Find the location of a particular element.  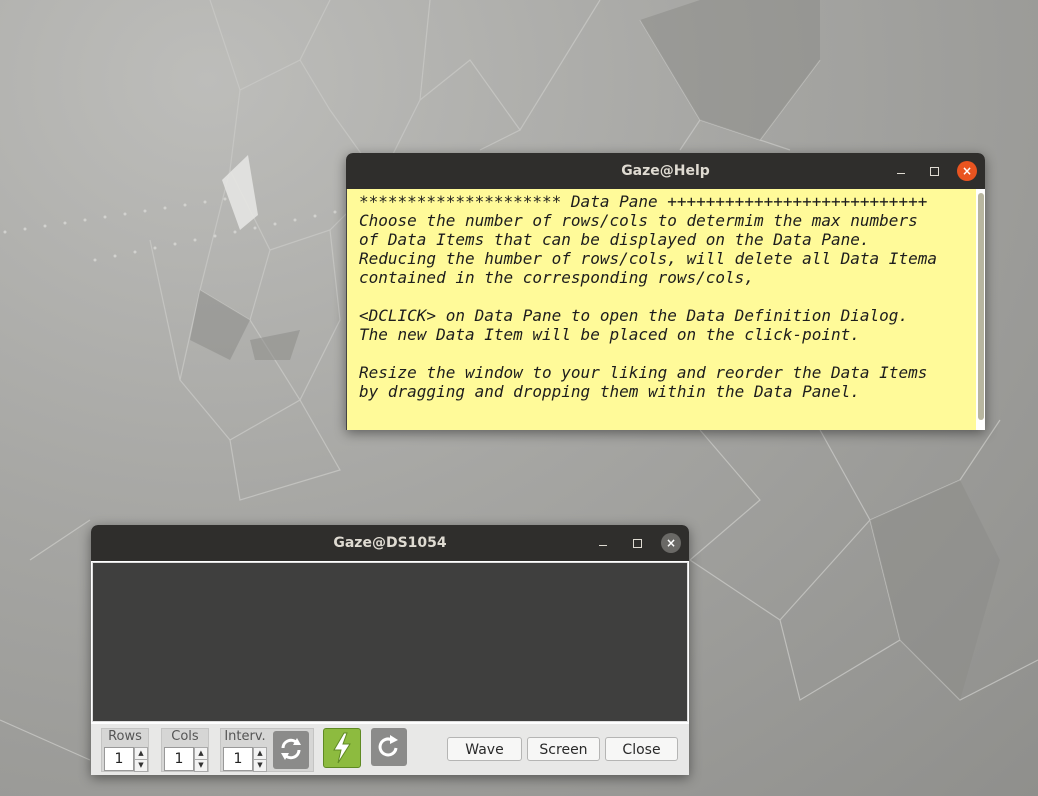

close-text-button: Close is located at coordinates (641, 749).